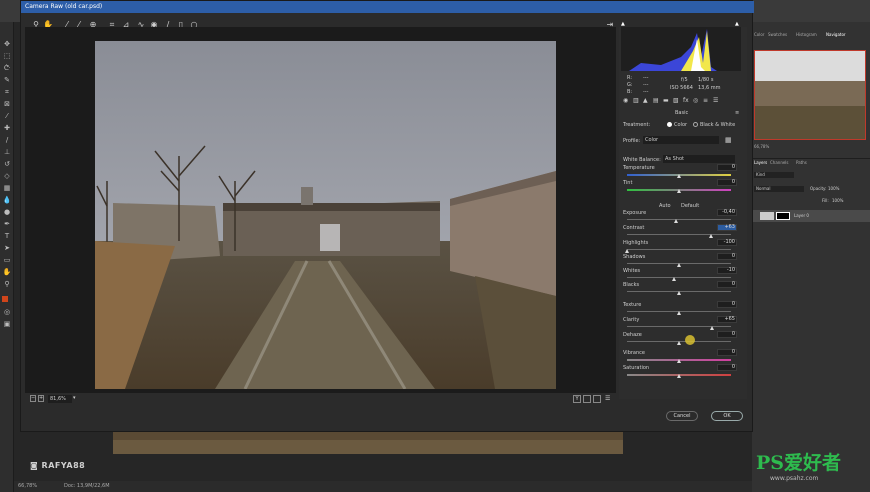 The height and width of the screenshot is (492, 870). What do you see at coordinates (679, 293) in the screenshot?
I see `slider-thumb-blacks` at bounding box center [679, 293].